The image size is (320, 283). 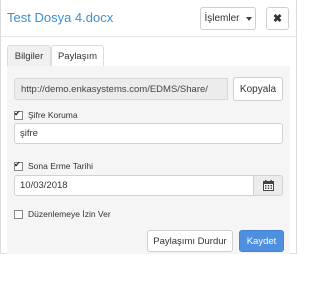 I want to click on actions-dropdown-label: İşlemler, so click(x=222, y=18).